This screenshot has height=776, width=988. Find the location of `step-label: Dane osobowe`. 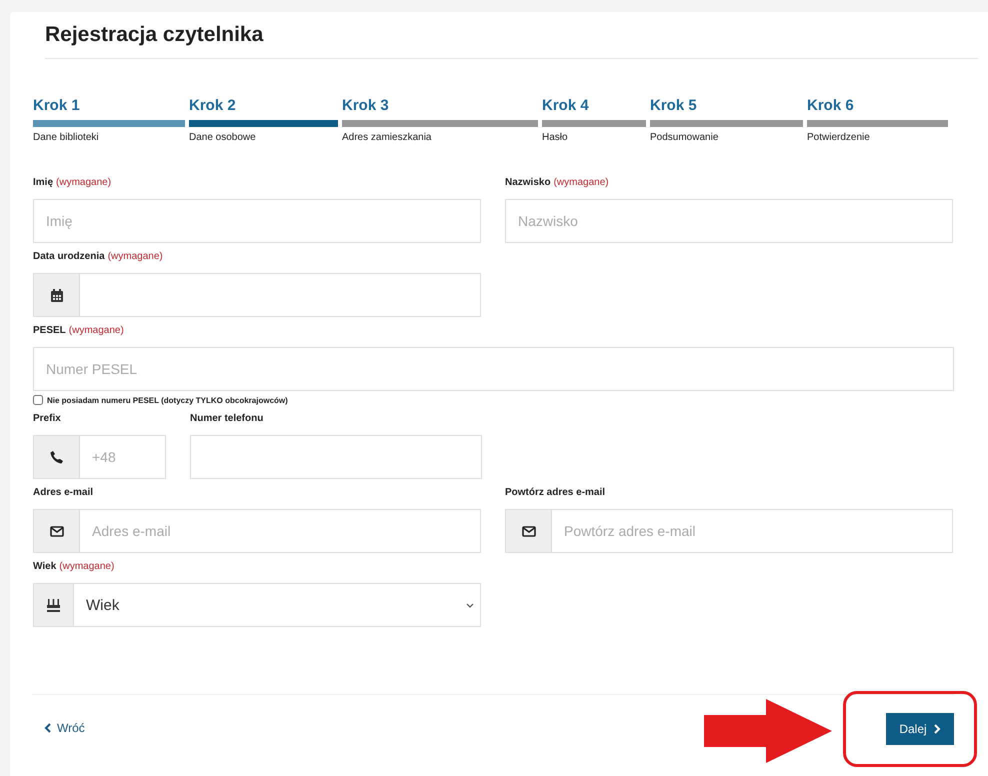

step-label: Dane osobowe is located at coordinates (223, 137).